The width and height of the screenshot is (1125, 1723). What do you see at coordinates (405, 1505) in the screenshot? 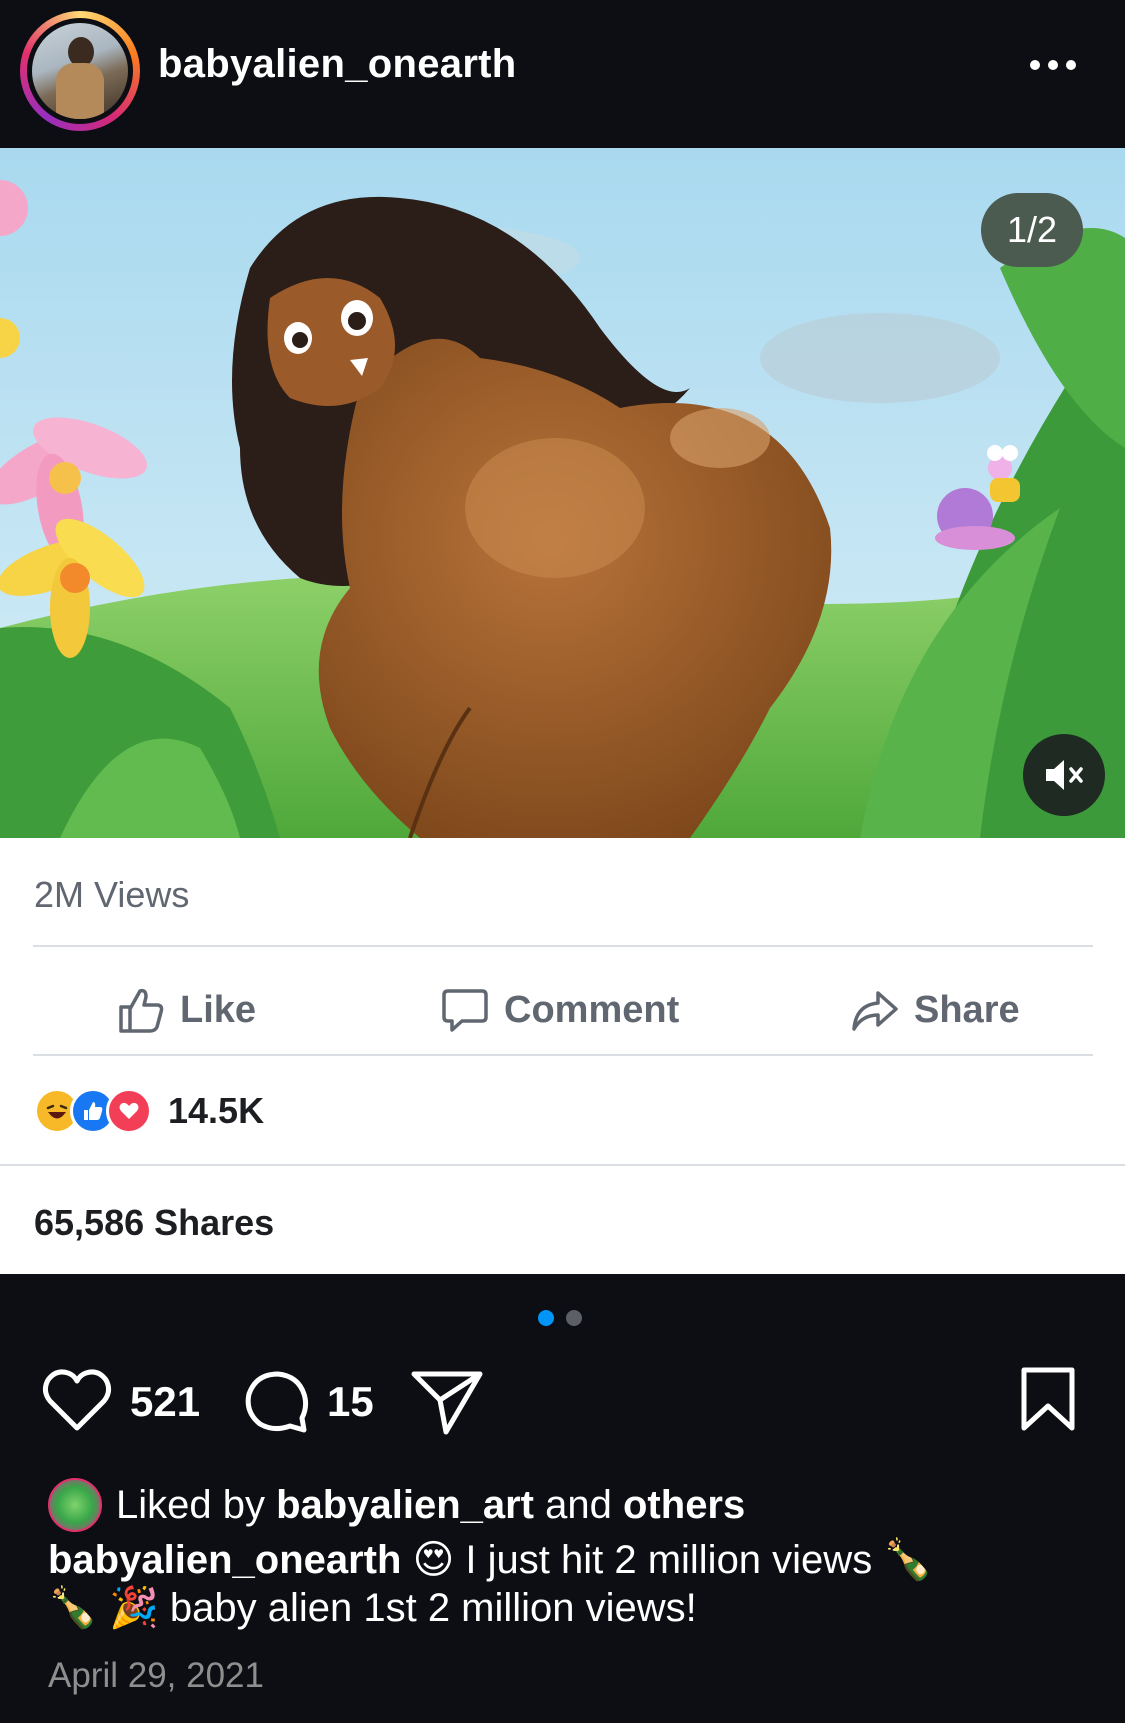
I see `liked-by-username: babyalien_art` at bounding box center [405, 1505].